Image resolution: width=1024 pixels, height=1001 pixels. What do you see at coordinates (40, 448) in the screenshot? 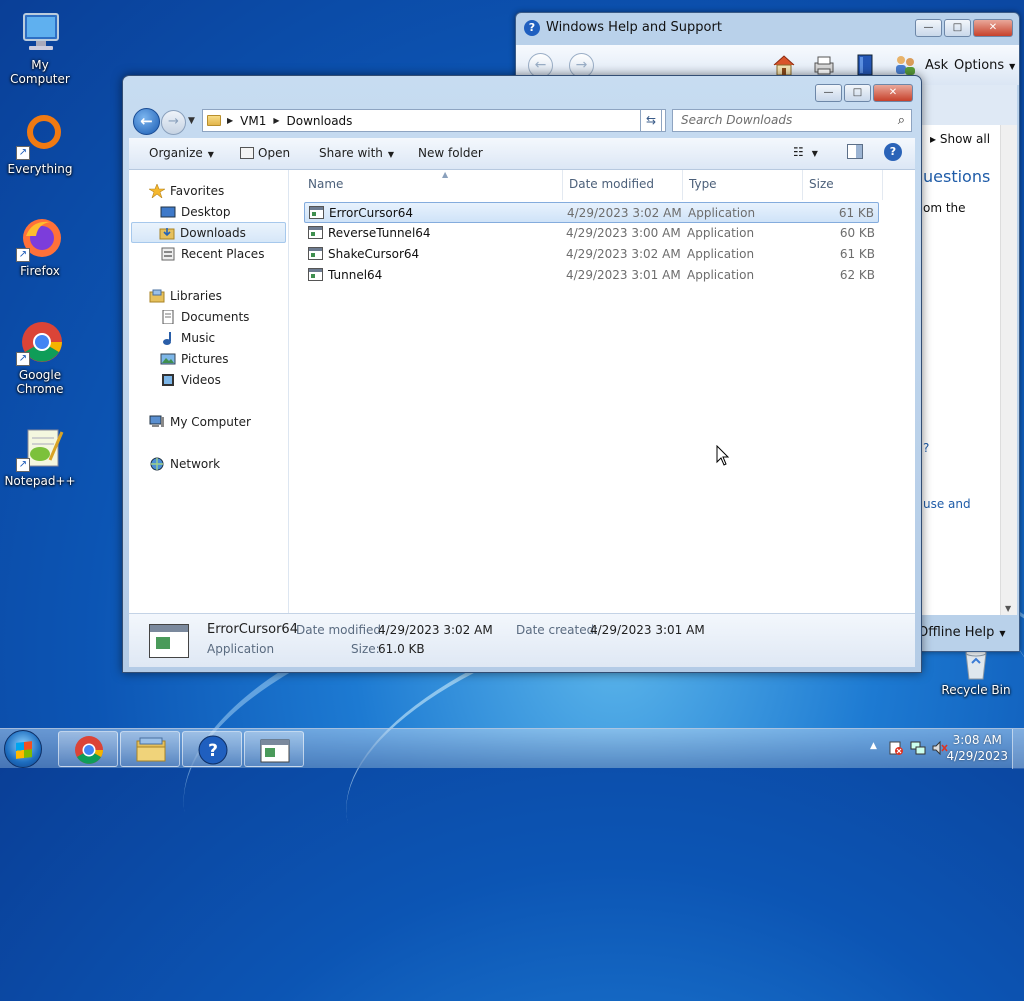
I see `notepad-plus-plus-icon: ↗` at bounding box center [40, 448].